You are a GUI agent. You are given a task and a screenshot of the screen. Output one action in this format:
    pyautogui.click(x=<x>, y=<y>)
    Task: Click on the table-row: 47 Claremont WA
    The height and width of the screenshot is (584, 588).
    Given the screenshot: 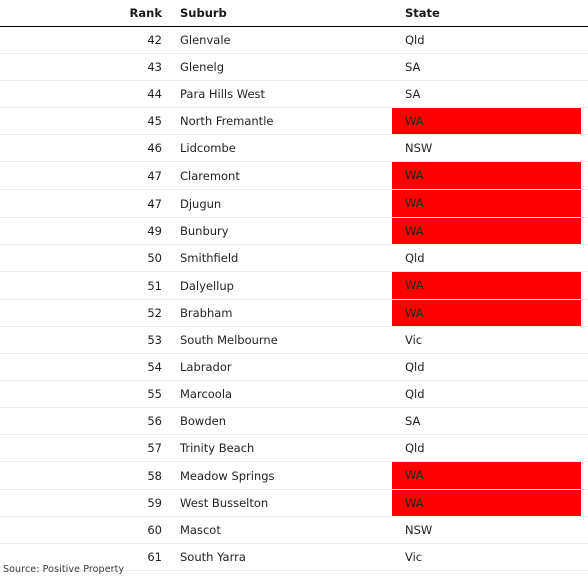 What is the action you would take?
    pyautogui.click(x=294, y=175)
    